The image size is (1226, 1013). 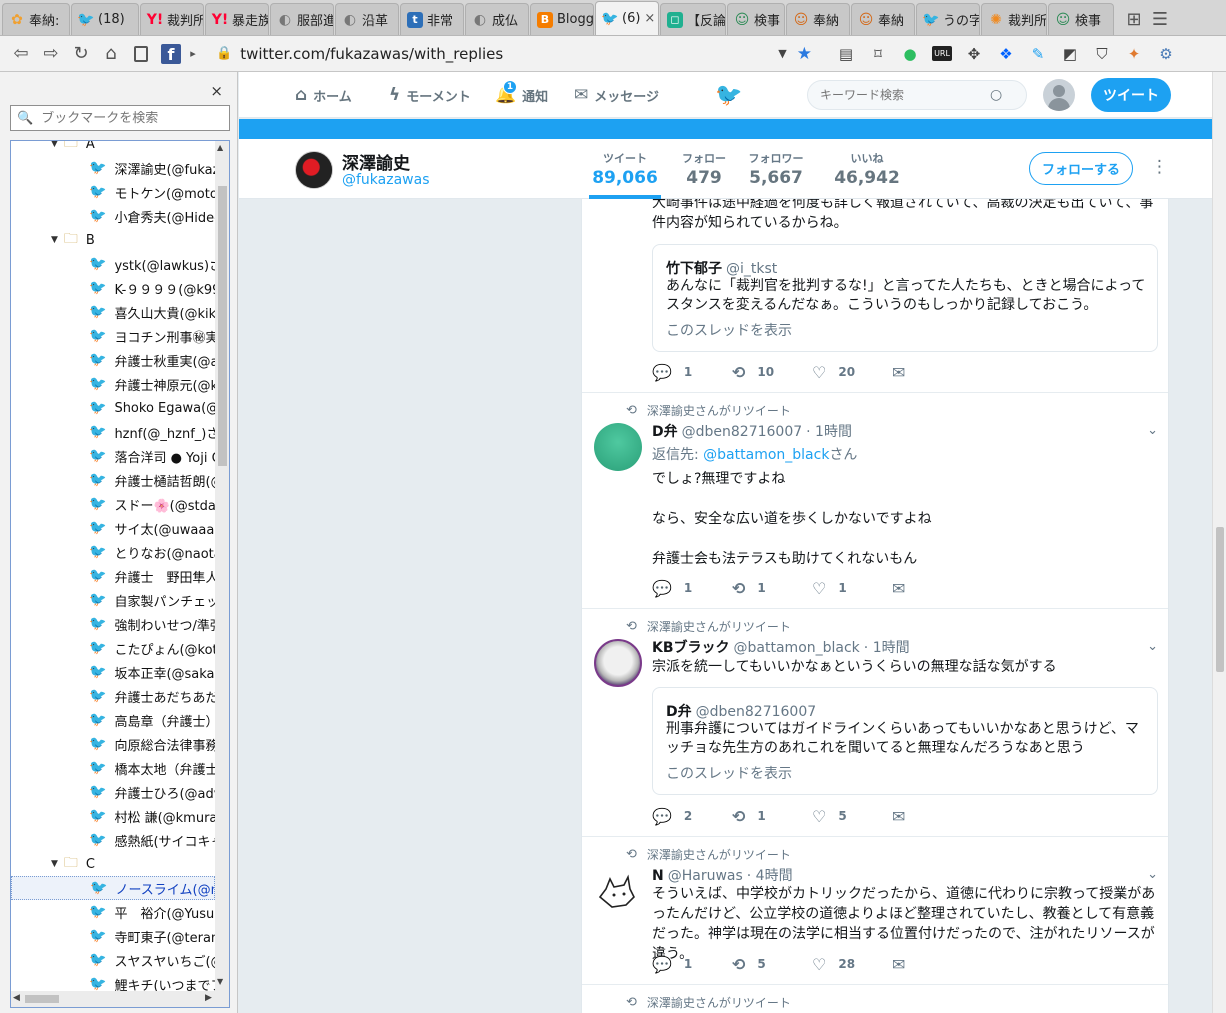 I want to click on extension-button: ⌑, so click(x=878, y=54).